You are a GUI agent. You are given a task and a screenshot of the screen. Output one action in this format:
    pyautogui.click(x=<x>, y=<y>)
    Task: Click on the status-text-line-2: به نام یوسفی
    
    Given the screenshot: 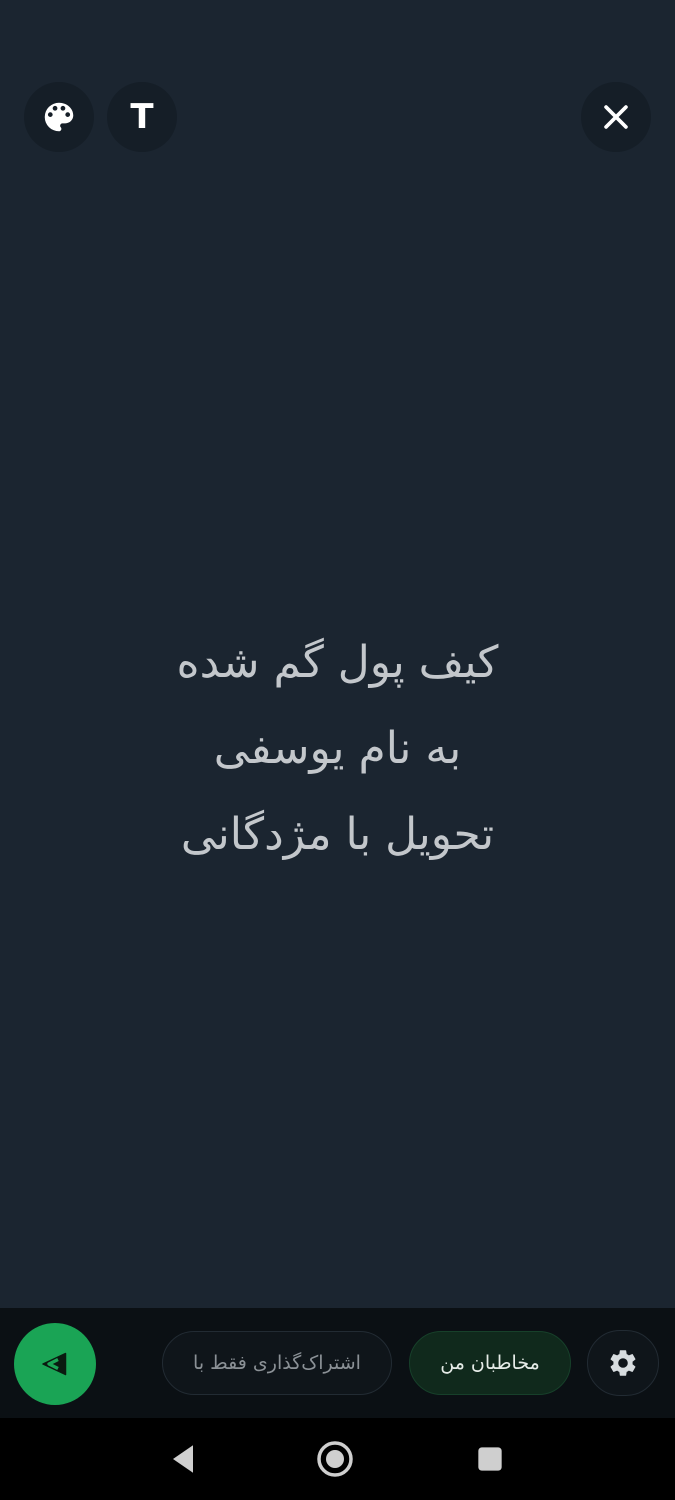 What is the action you would take?
    pyautogui.click(x=337, y=748)
    